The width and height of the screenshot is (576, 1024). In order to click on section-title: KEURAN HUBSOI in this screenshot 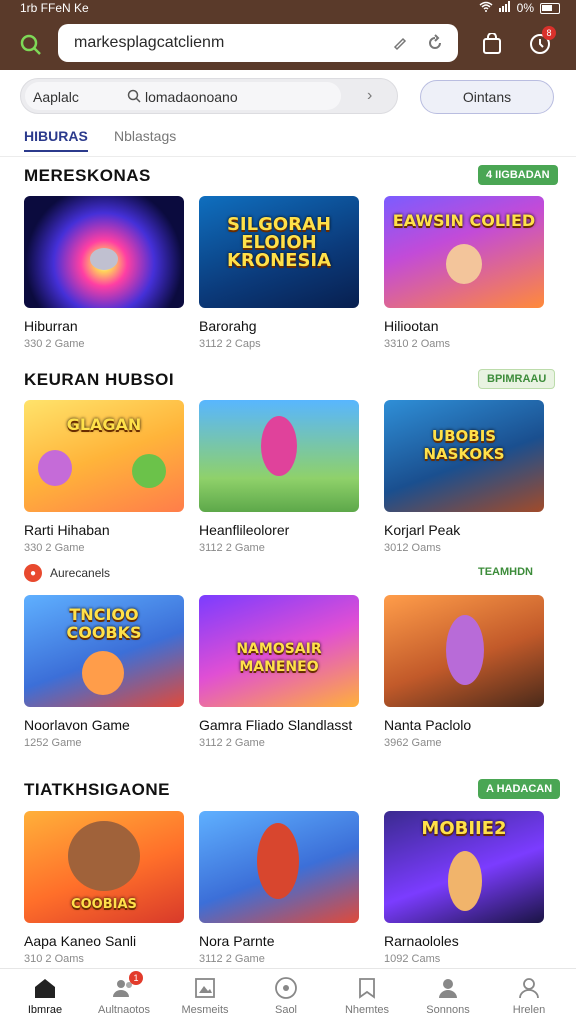, I will do `click(99, 379)`.